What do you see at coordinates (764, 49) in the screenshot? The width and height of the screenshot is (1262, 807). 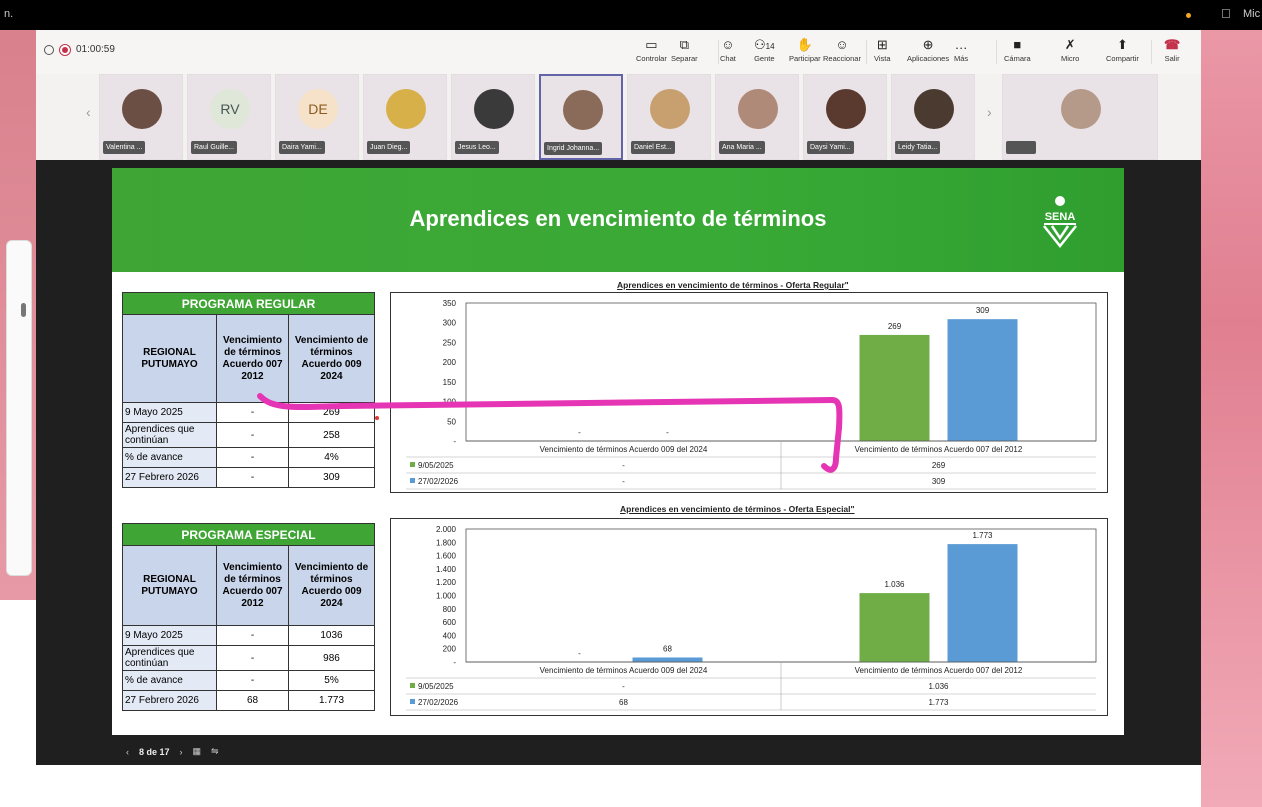 I see `toolbar-people-button: ⚇14 Gente` at bounding box center [764, 49].